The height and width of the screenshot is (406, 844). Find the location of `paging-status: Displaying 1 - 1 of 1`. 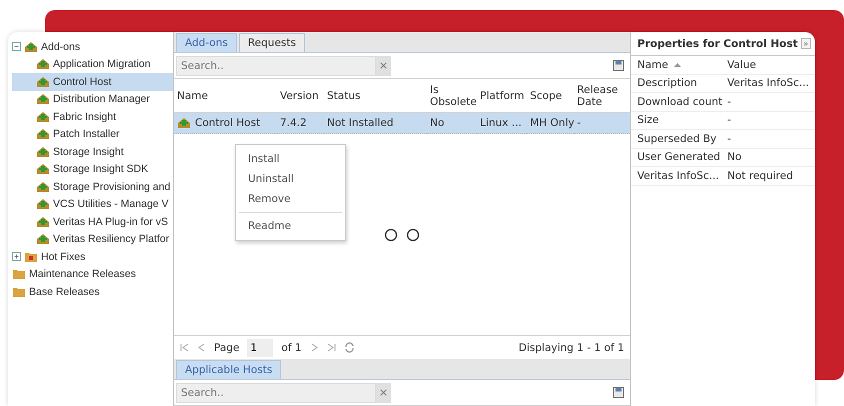

paging-status: Displaying 1 - 1 of 1 is located at coordinates (571, 348).